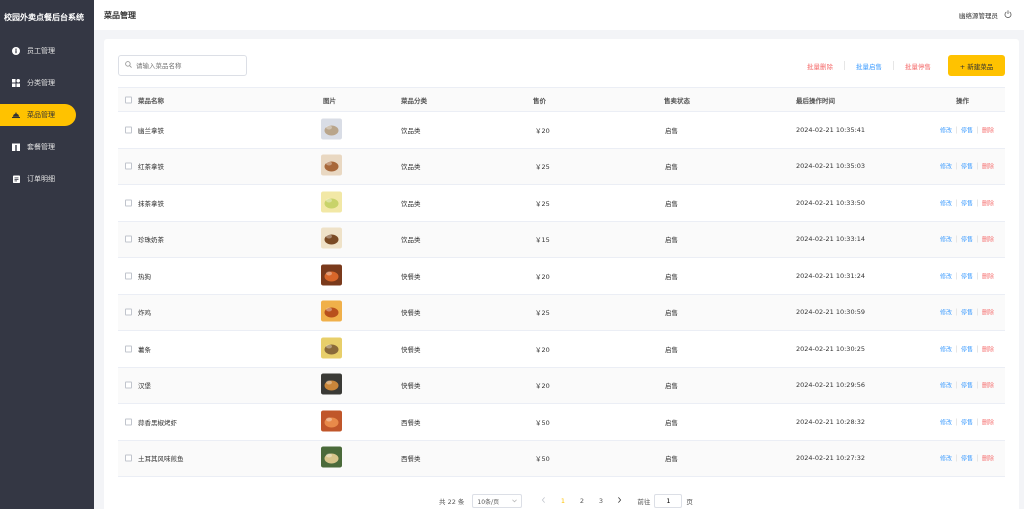 The image size is (1024, 509). Describe the element at coordinates (515, 501) in the screenshot. I see `chevron-down-icon` at that location.